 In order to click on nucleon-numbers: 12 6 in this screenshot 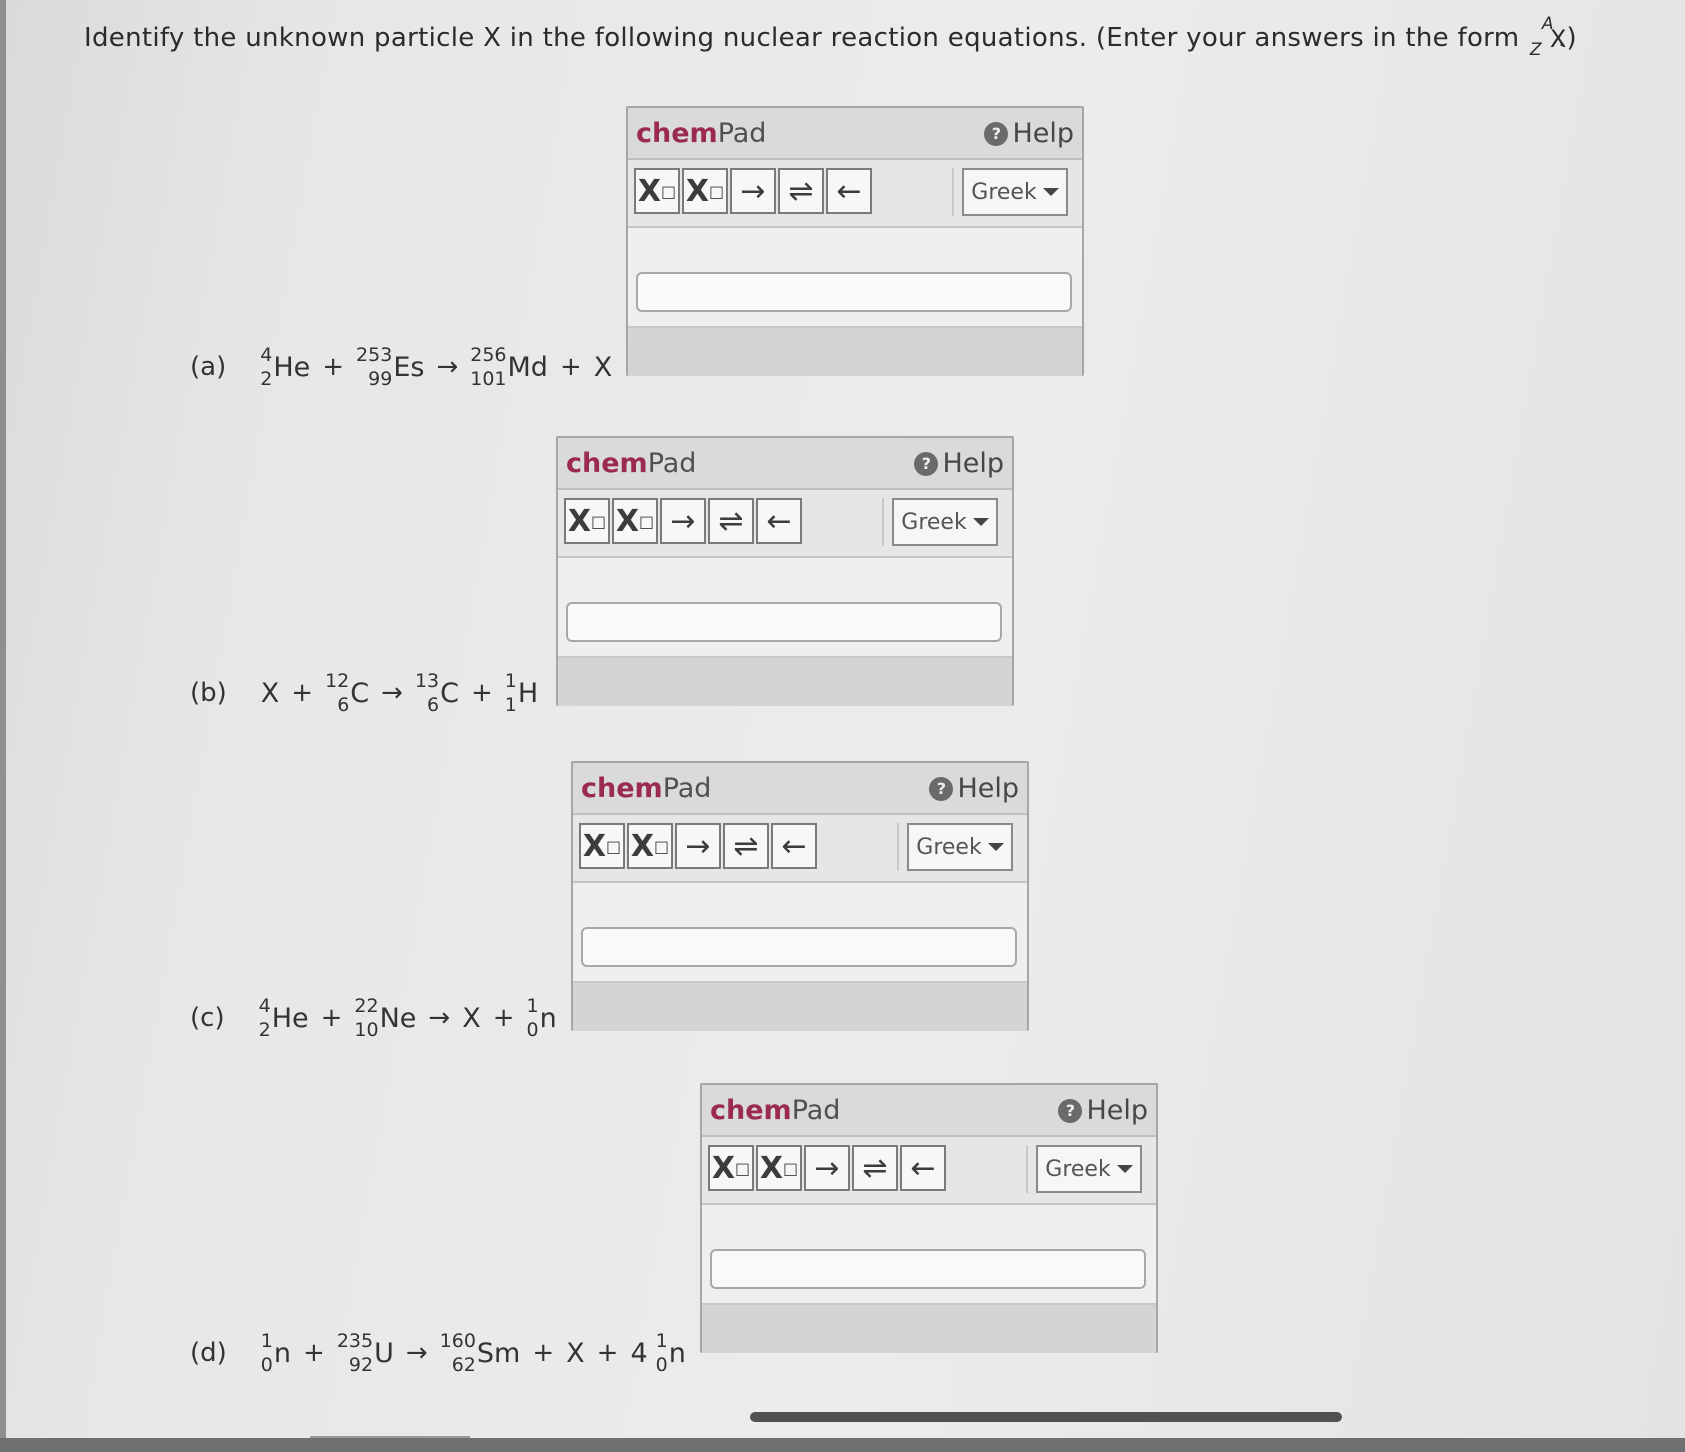, I will do `click(337, 693)`.